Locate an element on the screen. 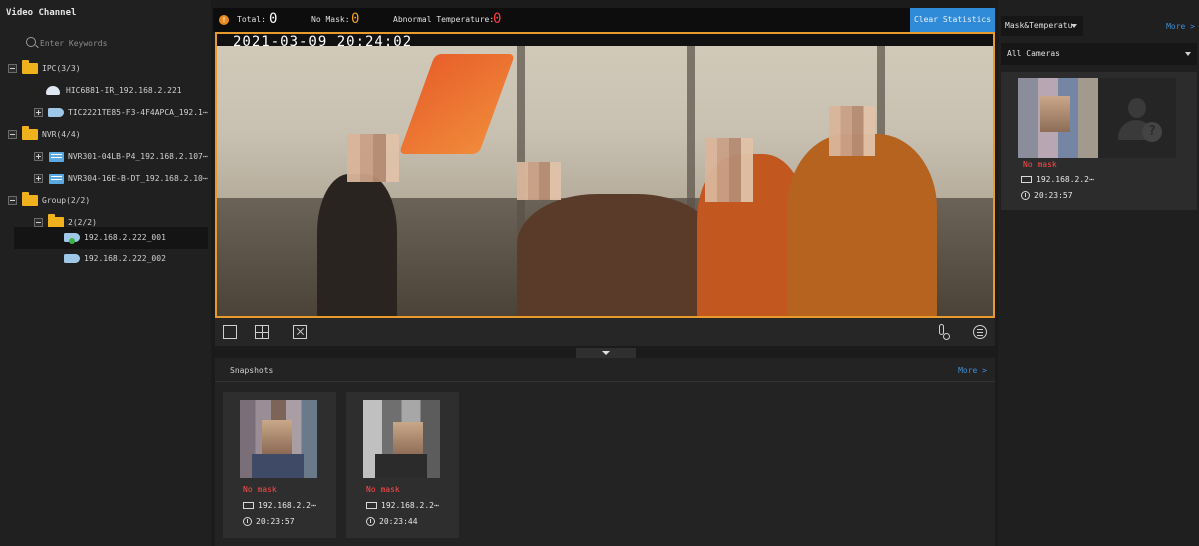 This screenshot has width=1199, height=546. tree-node-label: Group(2/2) is located at coordinates (66, 200).